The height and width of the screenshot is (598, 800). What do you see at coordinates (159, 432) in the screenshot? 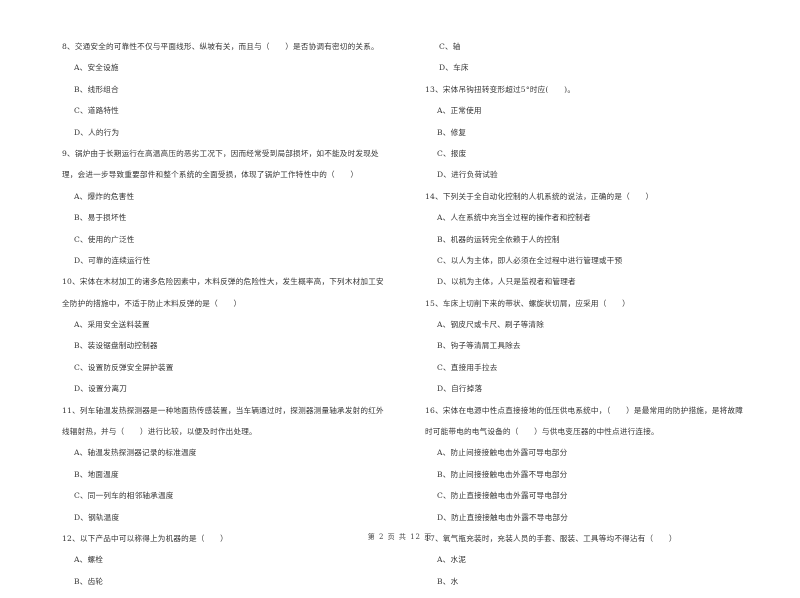
I see `question-stem-cont: 线辐射热，并与（ ）进行比较，以便及时作出处理。` at bounding box center [159, 432].